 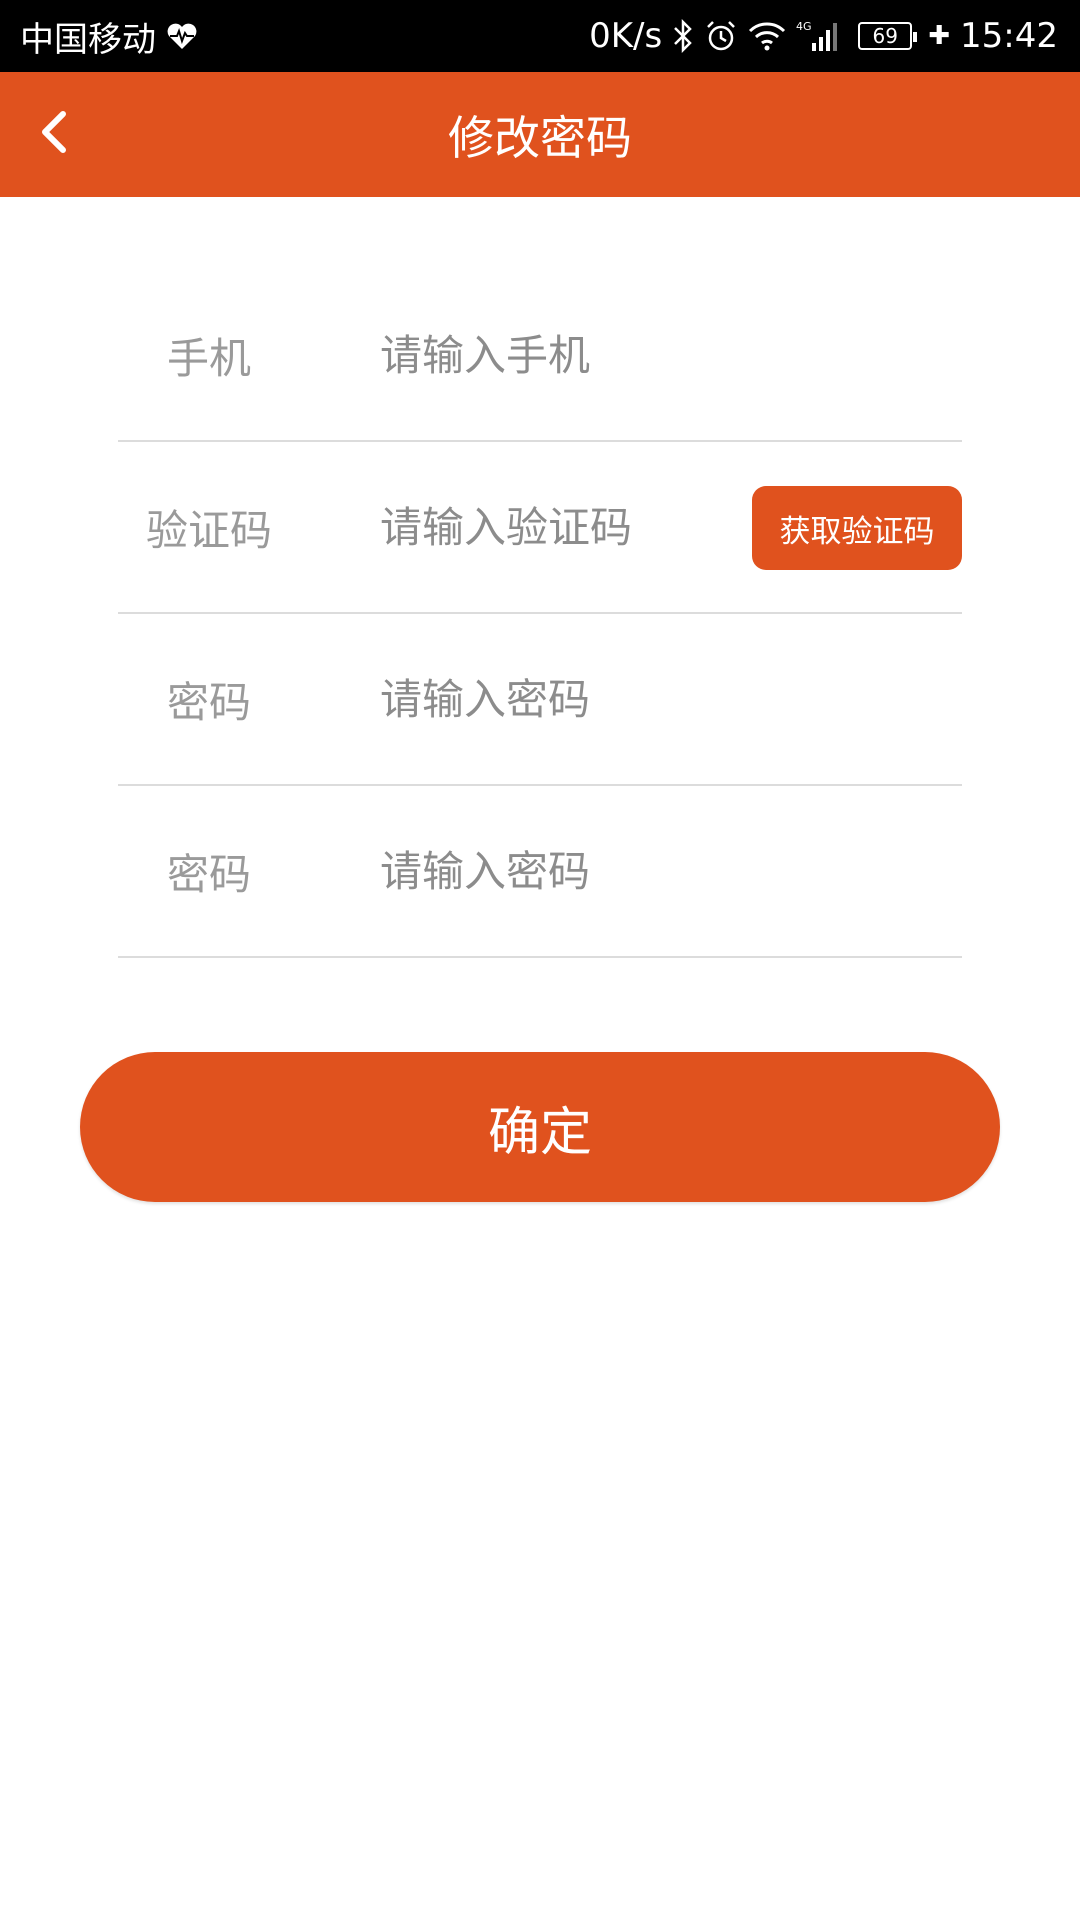 What do you see at coordinates (885, 36) in the screenshot?
I see `battery-level: 69` at bounding box center [885, 36].